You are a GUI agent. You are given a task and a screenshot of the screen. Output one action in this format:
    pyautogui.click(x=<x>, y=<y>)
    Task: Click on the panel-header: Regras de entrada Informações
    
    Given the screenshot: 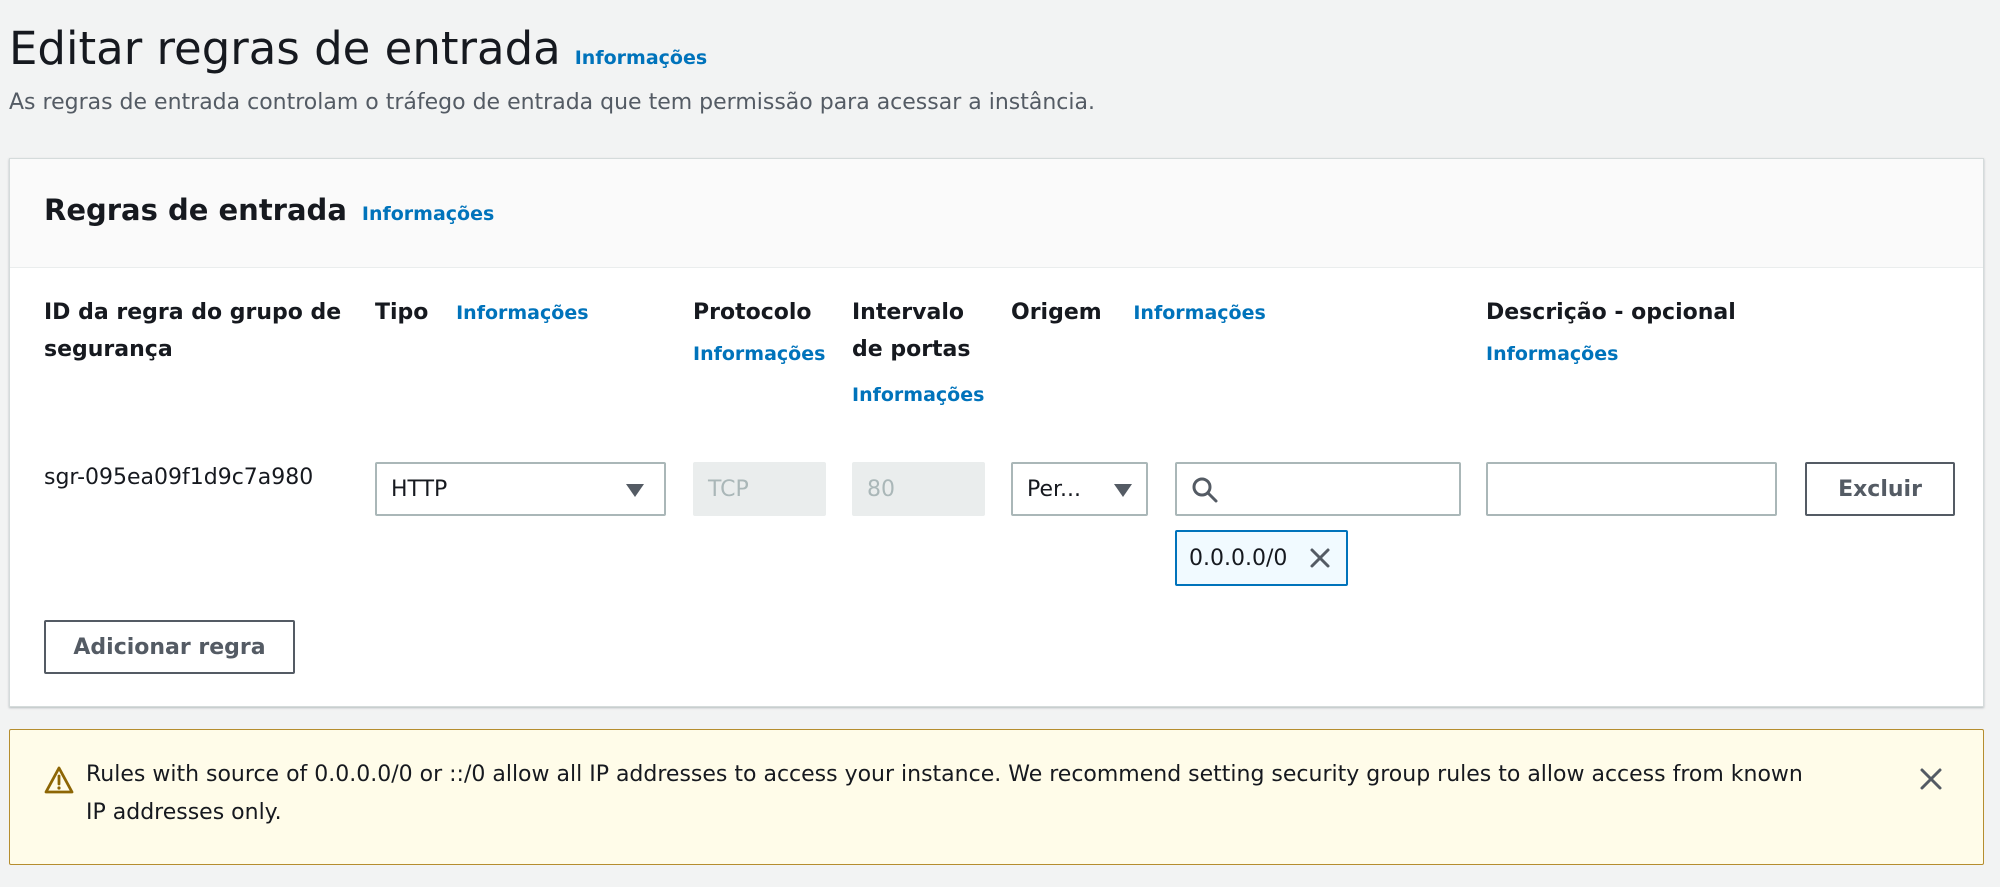 What is the action you would take?
    pyautogui.click(x=996, y=213)
    